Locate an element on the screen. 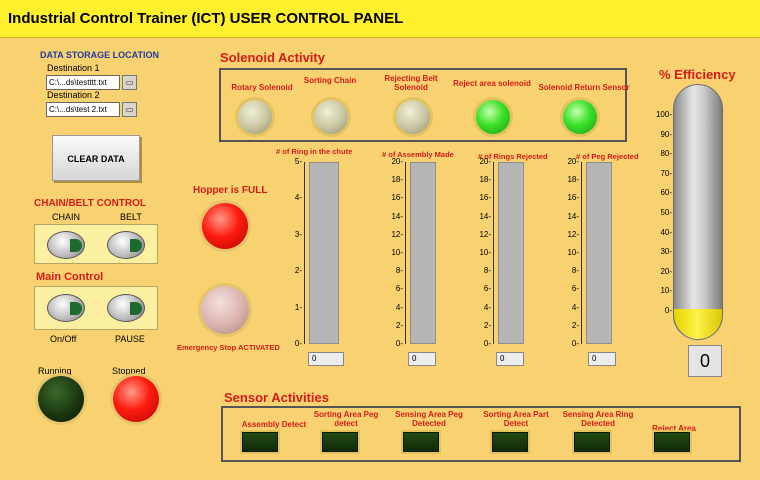 The height and width of the screenshot is (480, 760). main-control-heading: Main Control is located at coordinates (70, 277).